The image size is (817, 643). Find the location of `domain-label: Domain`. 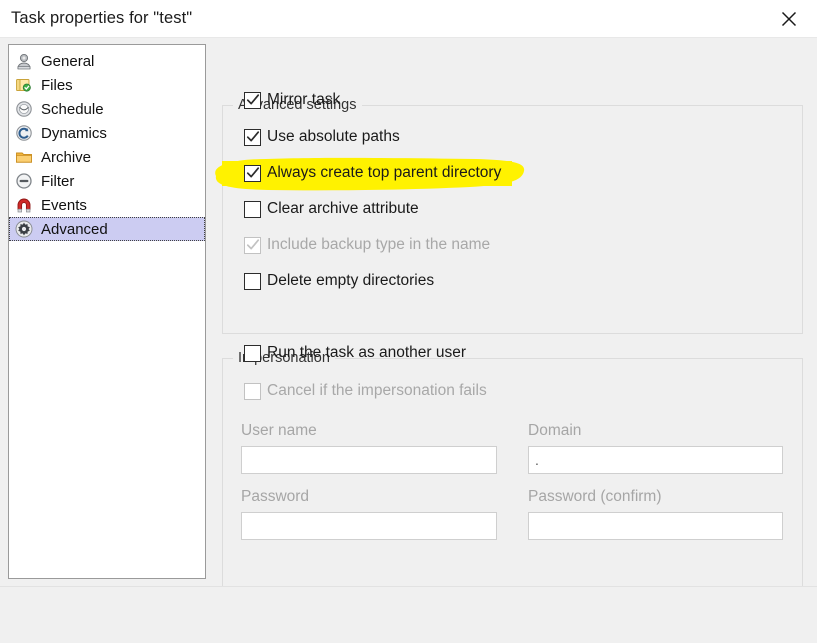

domain-label: Domain is located at coordinates (555, 430).